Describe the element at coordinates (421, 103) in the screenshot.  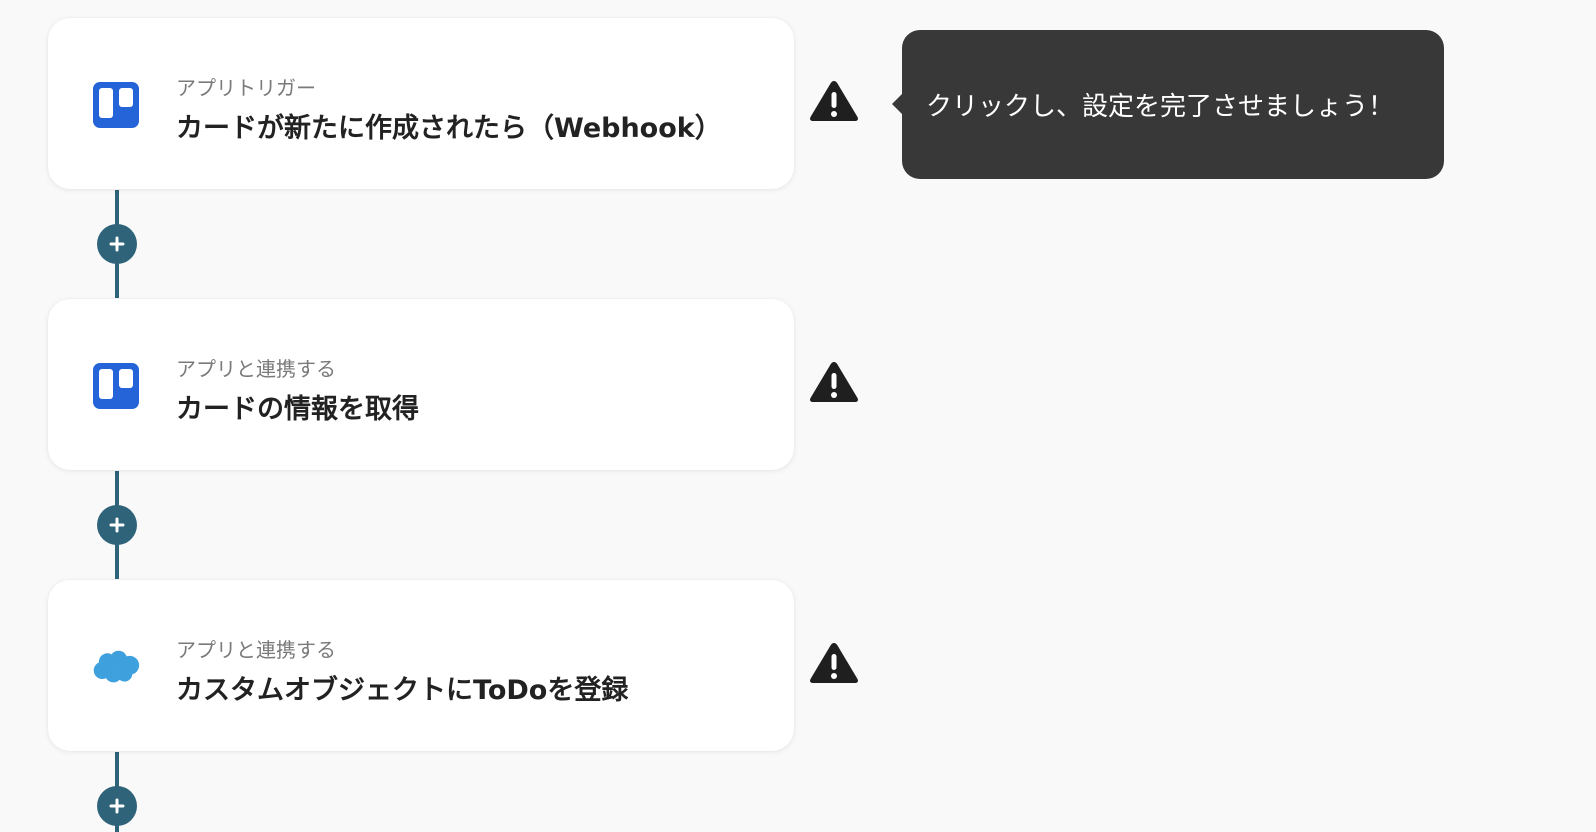
I see `flow-step-card-trigger: アプリトリガー カードが新たに作成されたら（Webhook）` at that location.